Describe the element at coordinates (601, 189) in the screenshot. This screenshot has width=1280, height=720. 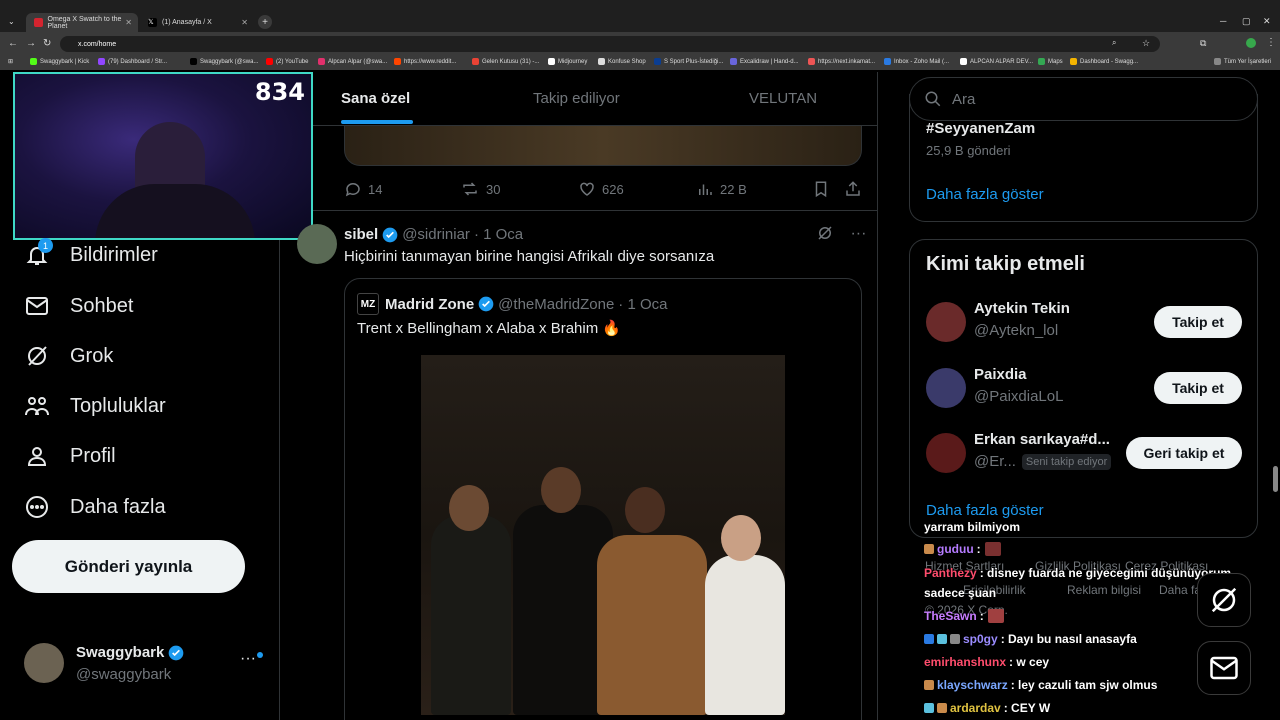
I see `like-button: 626` at that location.